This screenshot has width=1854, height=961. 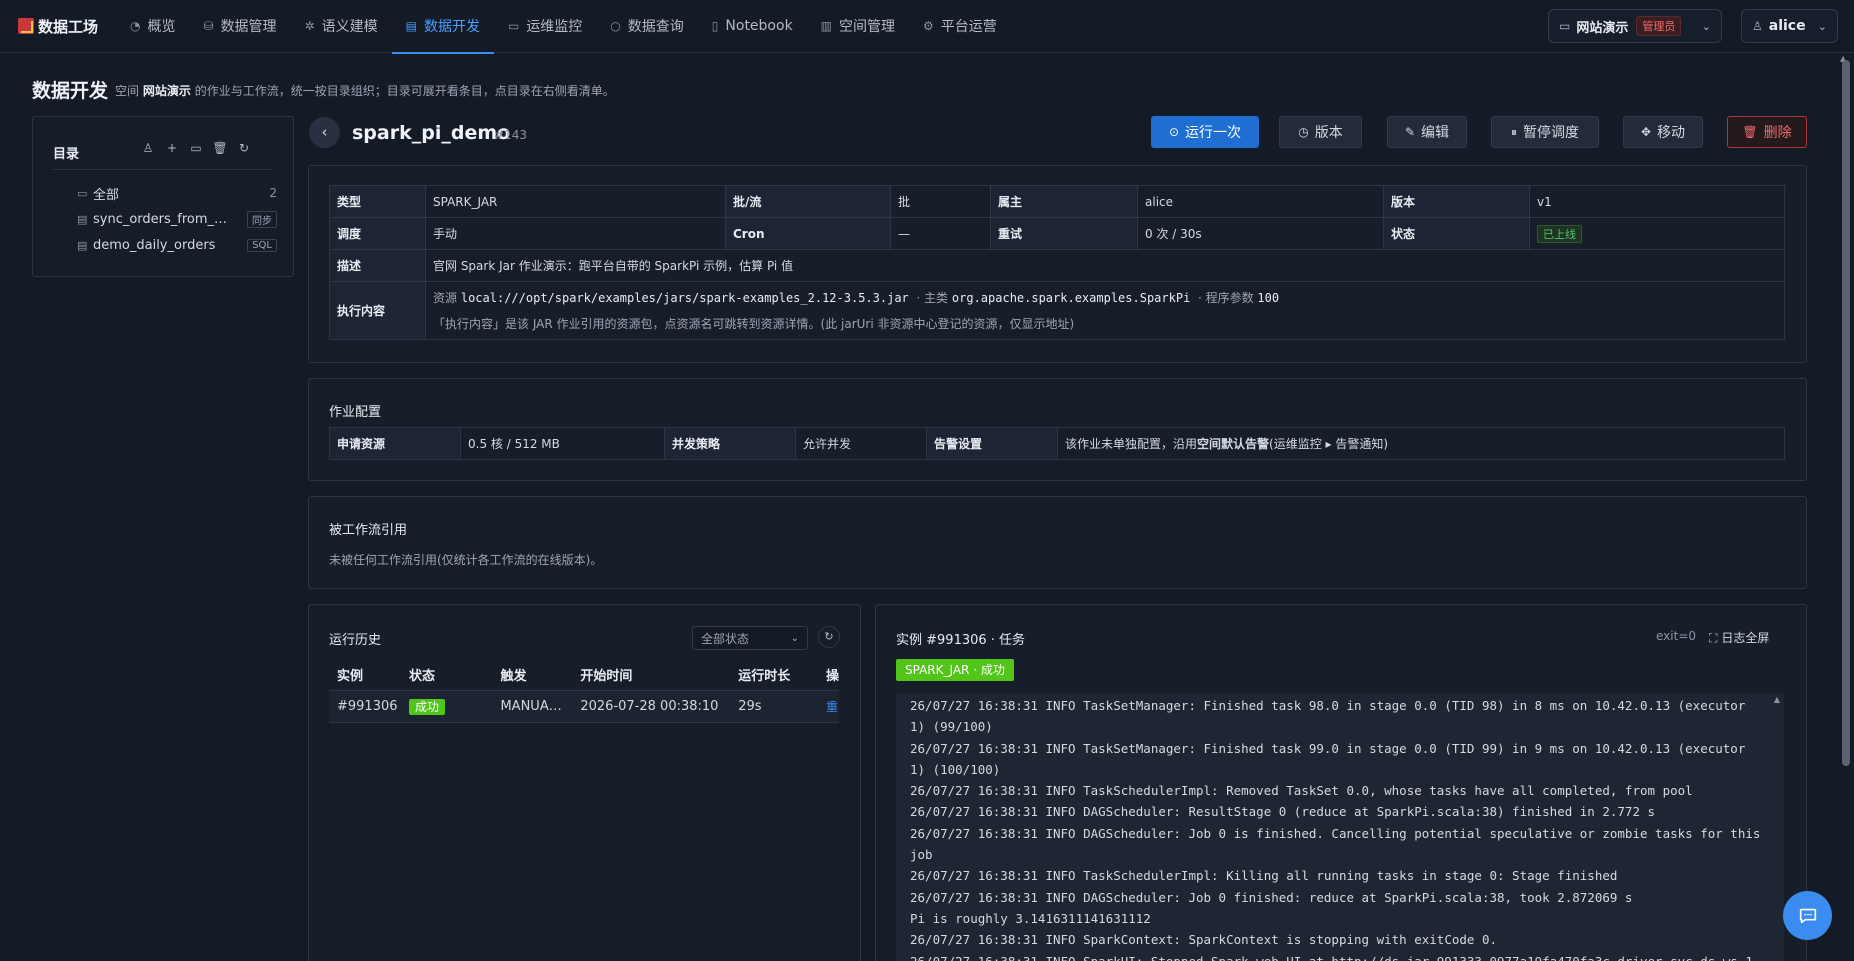 What do you see at coordinates (1421, 443) in the screenshot?
I see `alert-setting-value: 该作业未单独配置，沿用空间默认告警(运维监控 ▸ 告警通知)` at bounding box center [1421, 443].